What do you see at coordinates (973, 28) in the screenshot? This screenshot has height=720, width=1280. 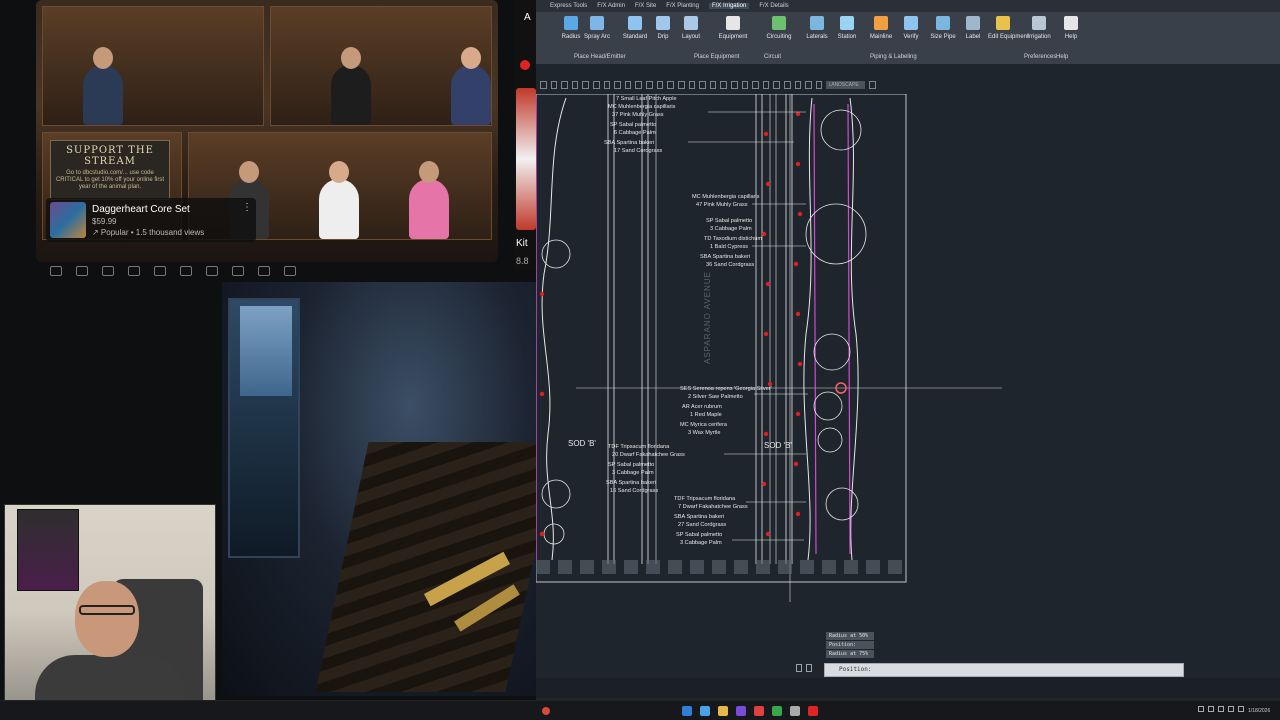 I see `label-button: Label` at bounding box center [973, 28].